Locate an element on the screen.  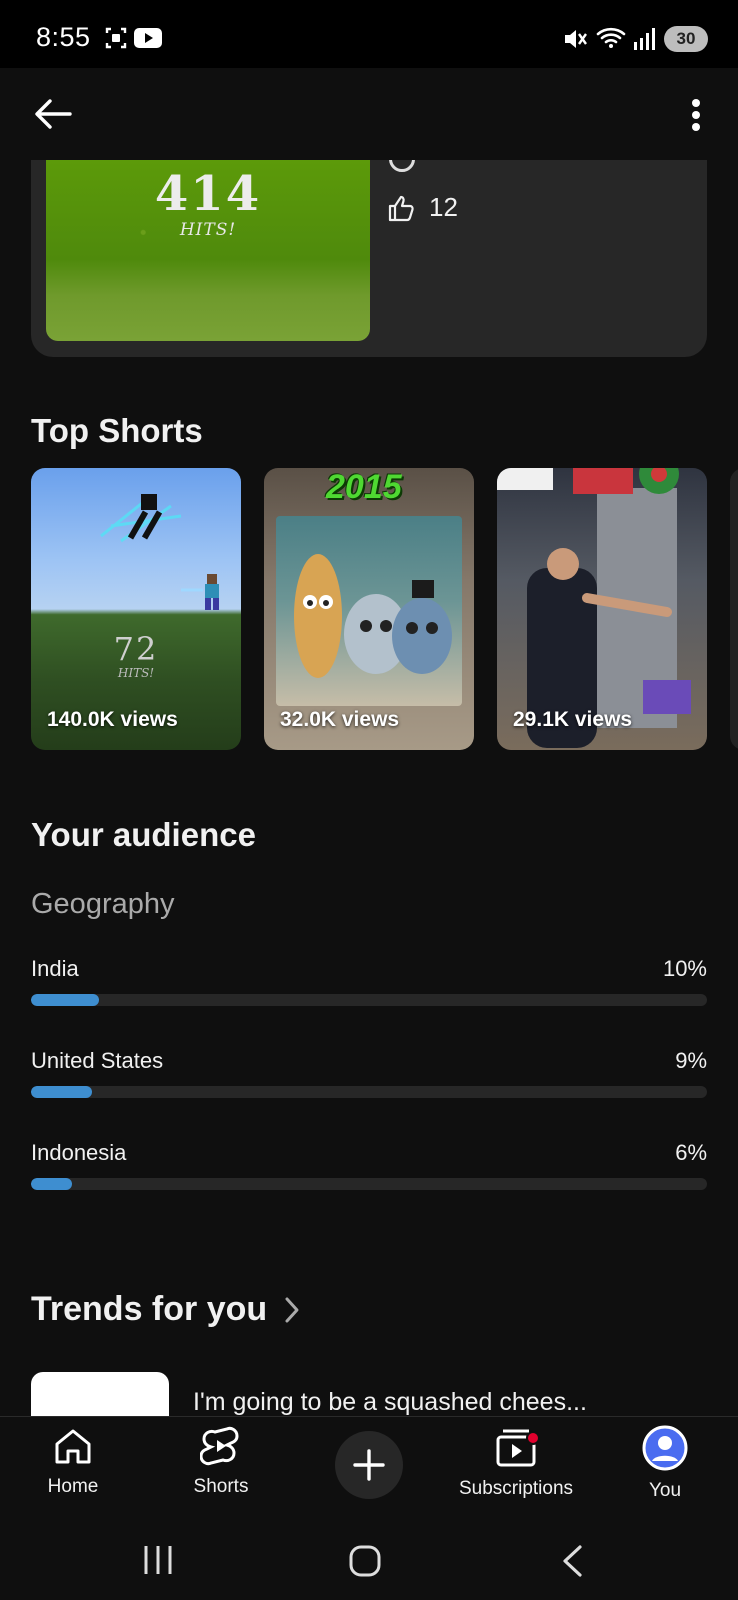
like-count: 12 is located at coordinates (443, 207).